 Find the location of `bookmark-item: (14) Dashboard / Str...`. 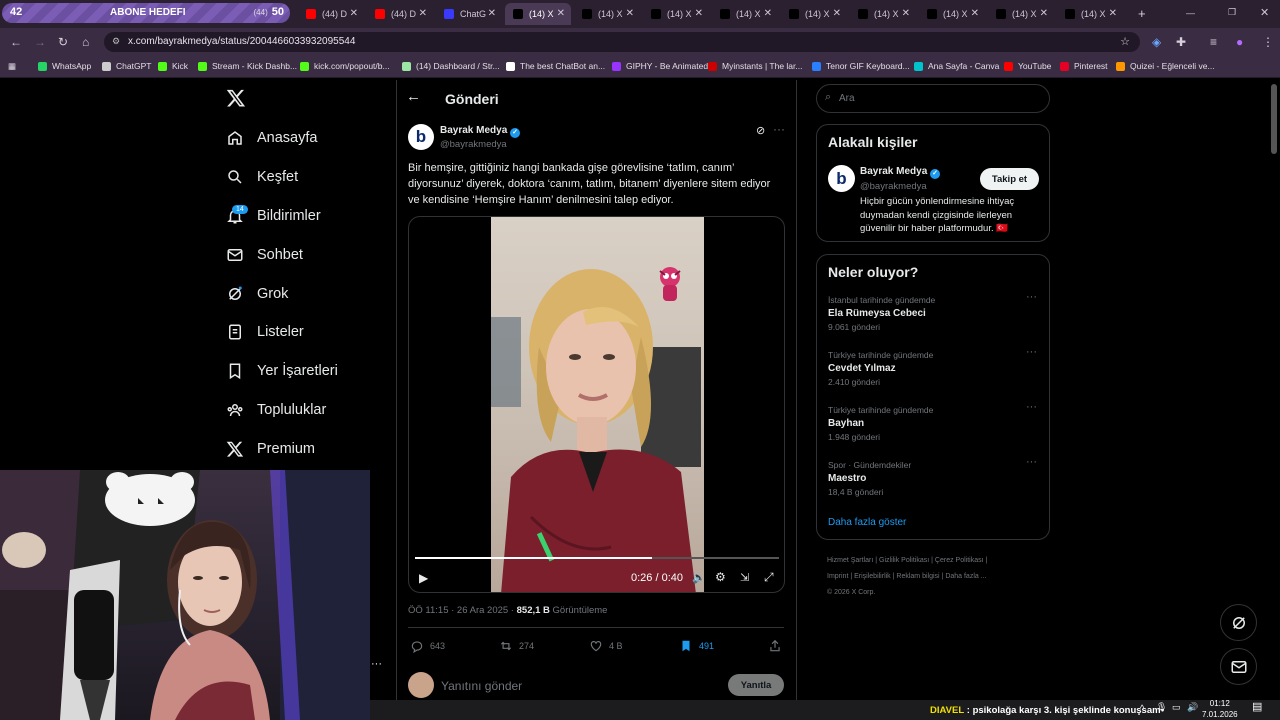

bookmark-item: (14) Dashboard / Str... is located at coordinates (451, 66).